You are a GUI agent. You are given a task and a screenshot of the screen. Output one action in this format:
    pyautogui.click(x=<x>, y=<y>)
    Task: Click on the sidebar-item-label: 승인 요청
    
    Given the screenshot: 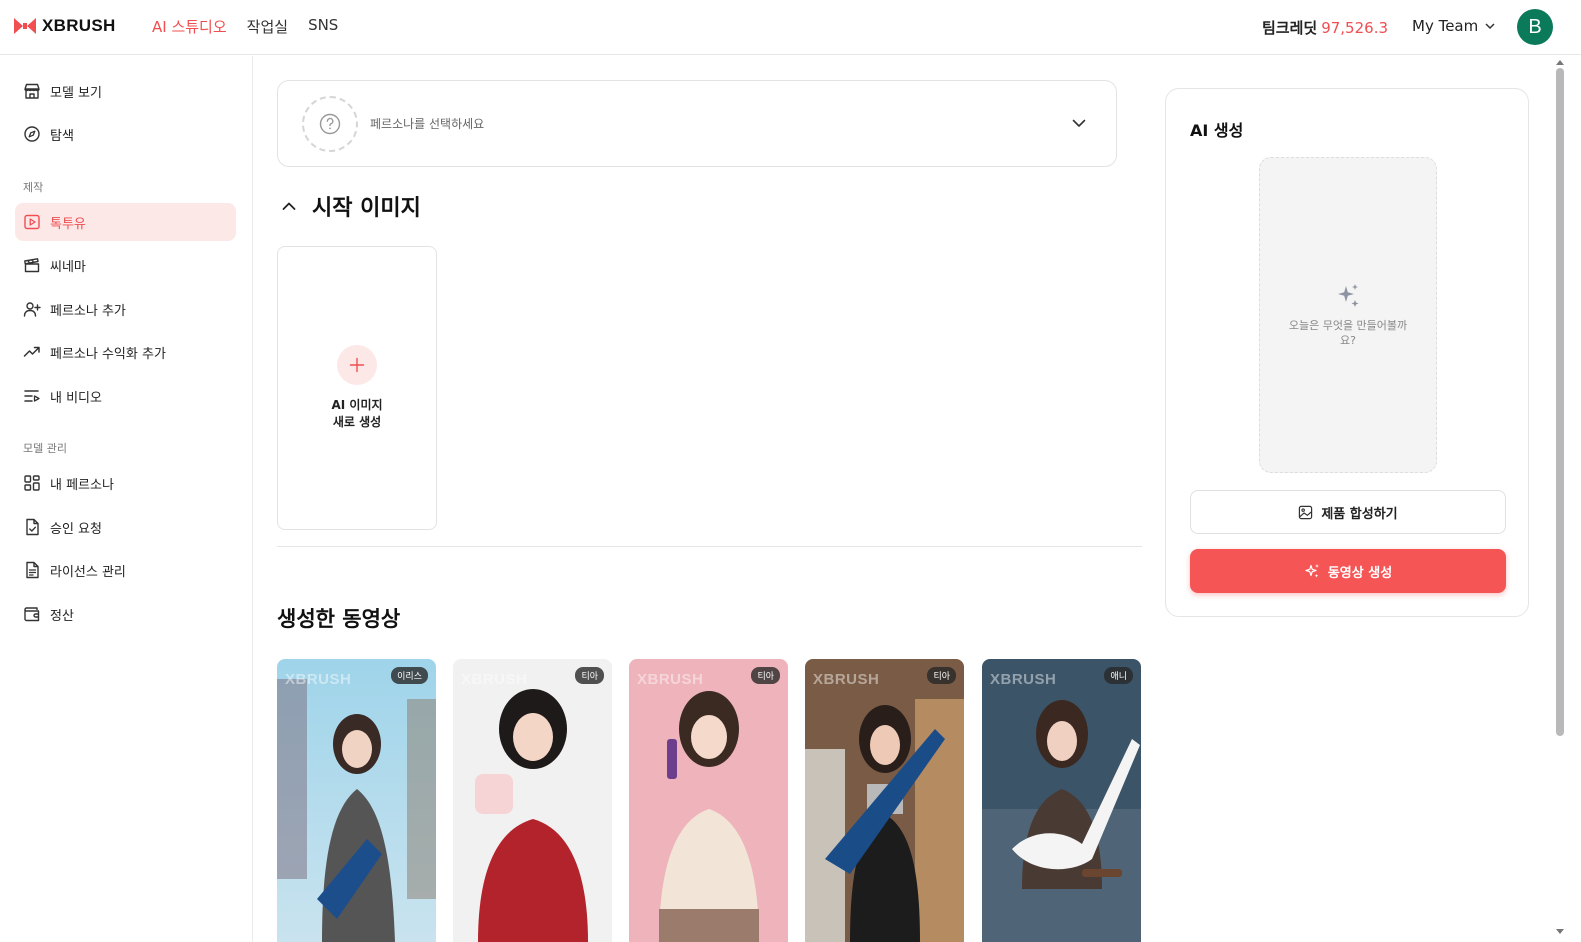 What is the action you would take?
    pyautogui.click(x=76, y=529)
    